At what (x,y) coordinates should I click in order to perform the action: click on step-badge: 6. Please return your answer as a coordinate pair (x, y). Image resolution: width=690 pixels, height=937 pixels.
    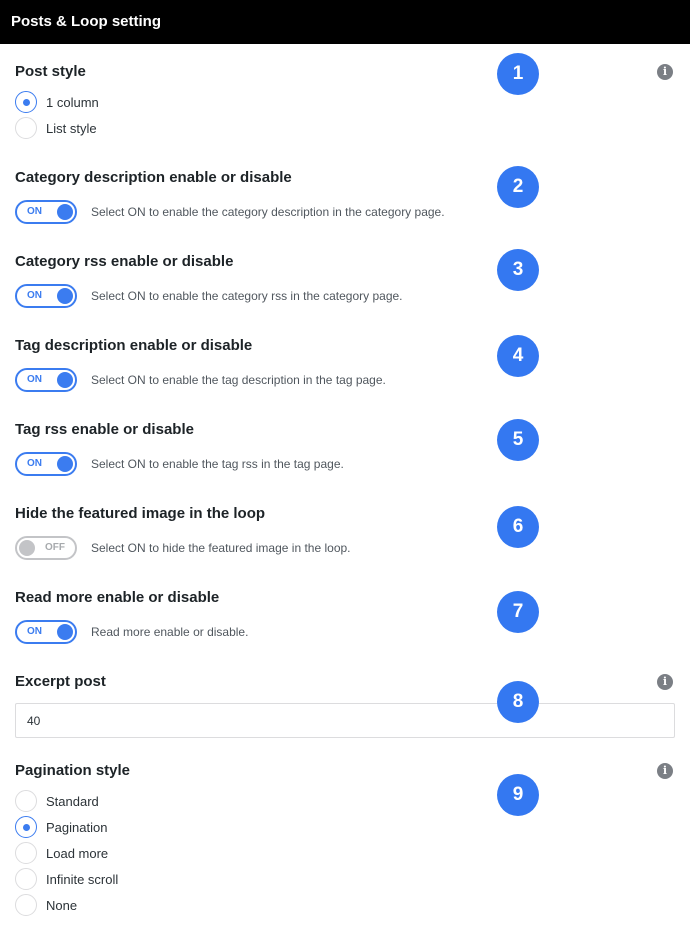
    Looking at the image, I should click on (518, 527).